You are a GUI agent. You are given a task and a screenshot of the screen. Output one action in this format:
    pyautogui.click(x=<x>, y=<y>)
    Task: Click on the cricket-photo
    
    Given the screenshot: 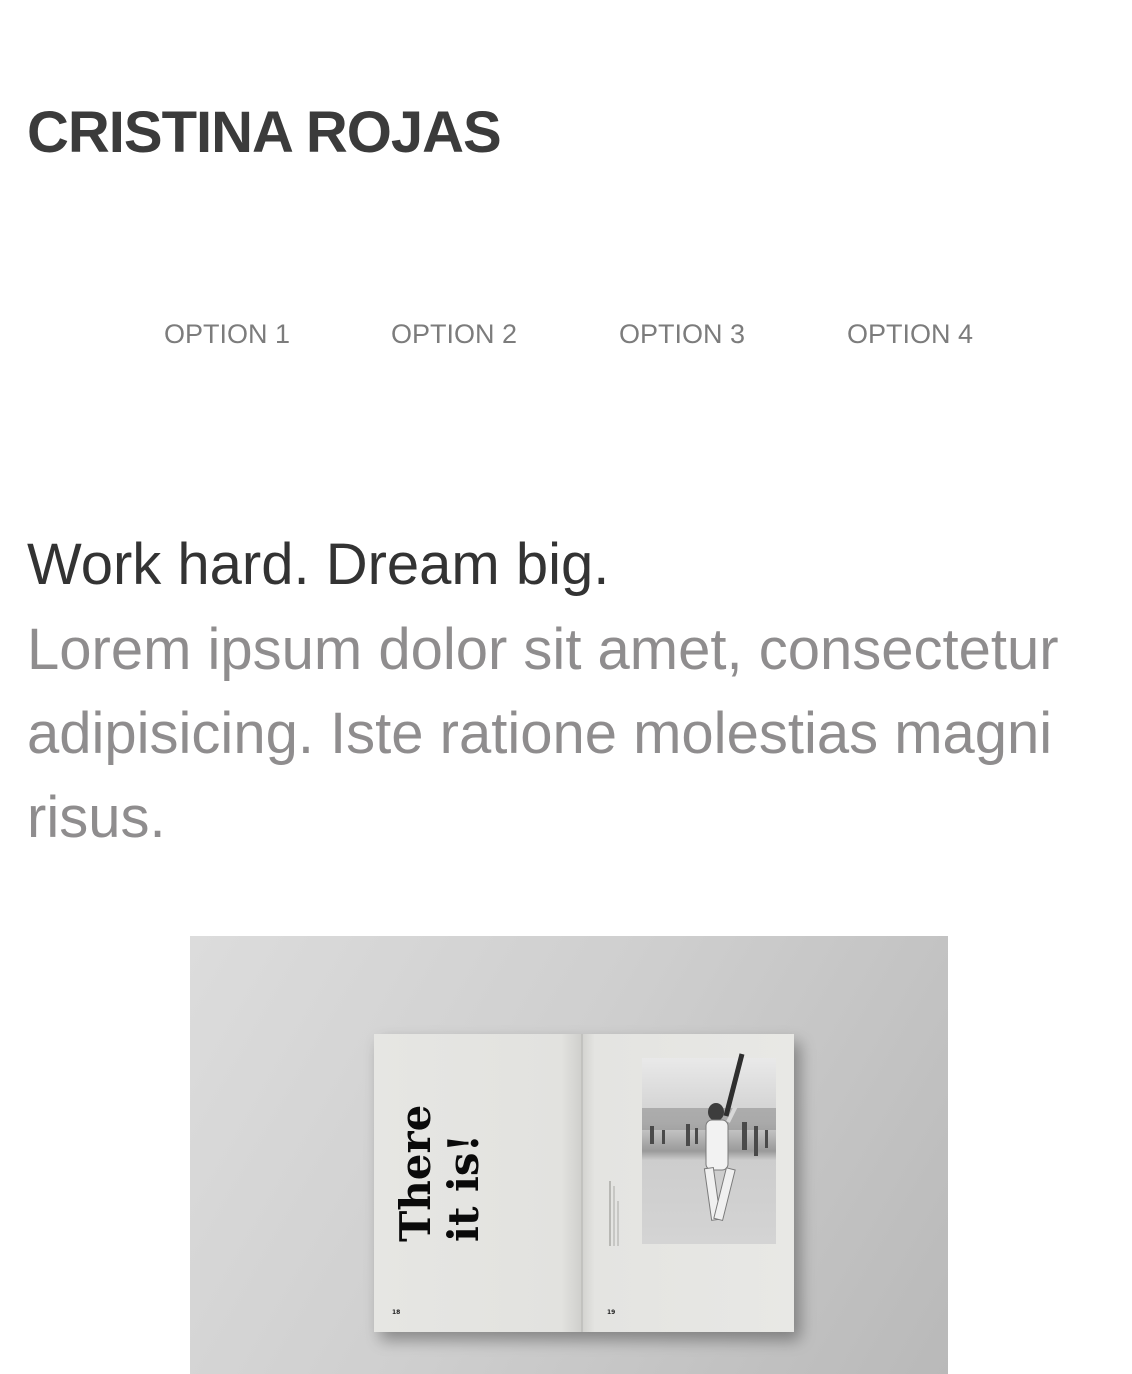 What is the action you would take?
    pyautogui.click(x=709, y=1148)
    